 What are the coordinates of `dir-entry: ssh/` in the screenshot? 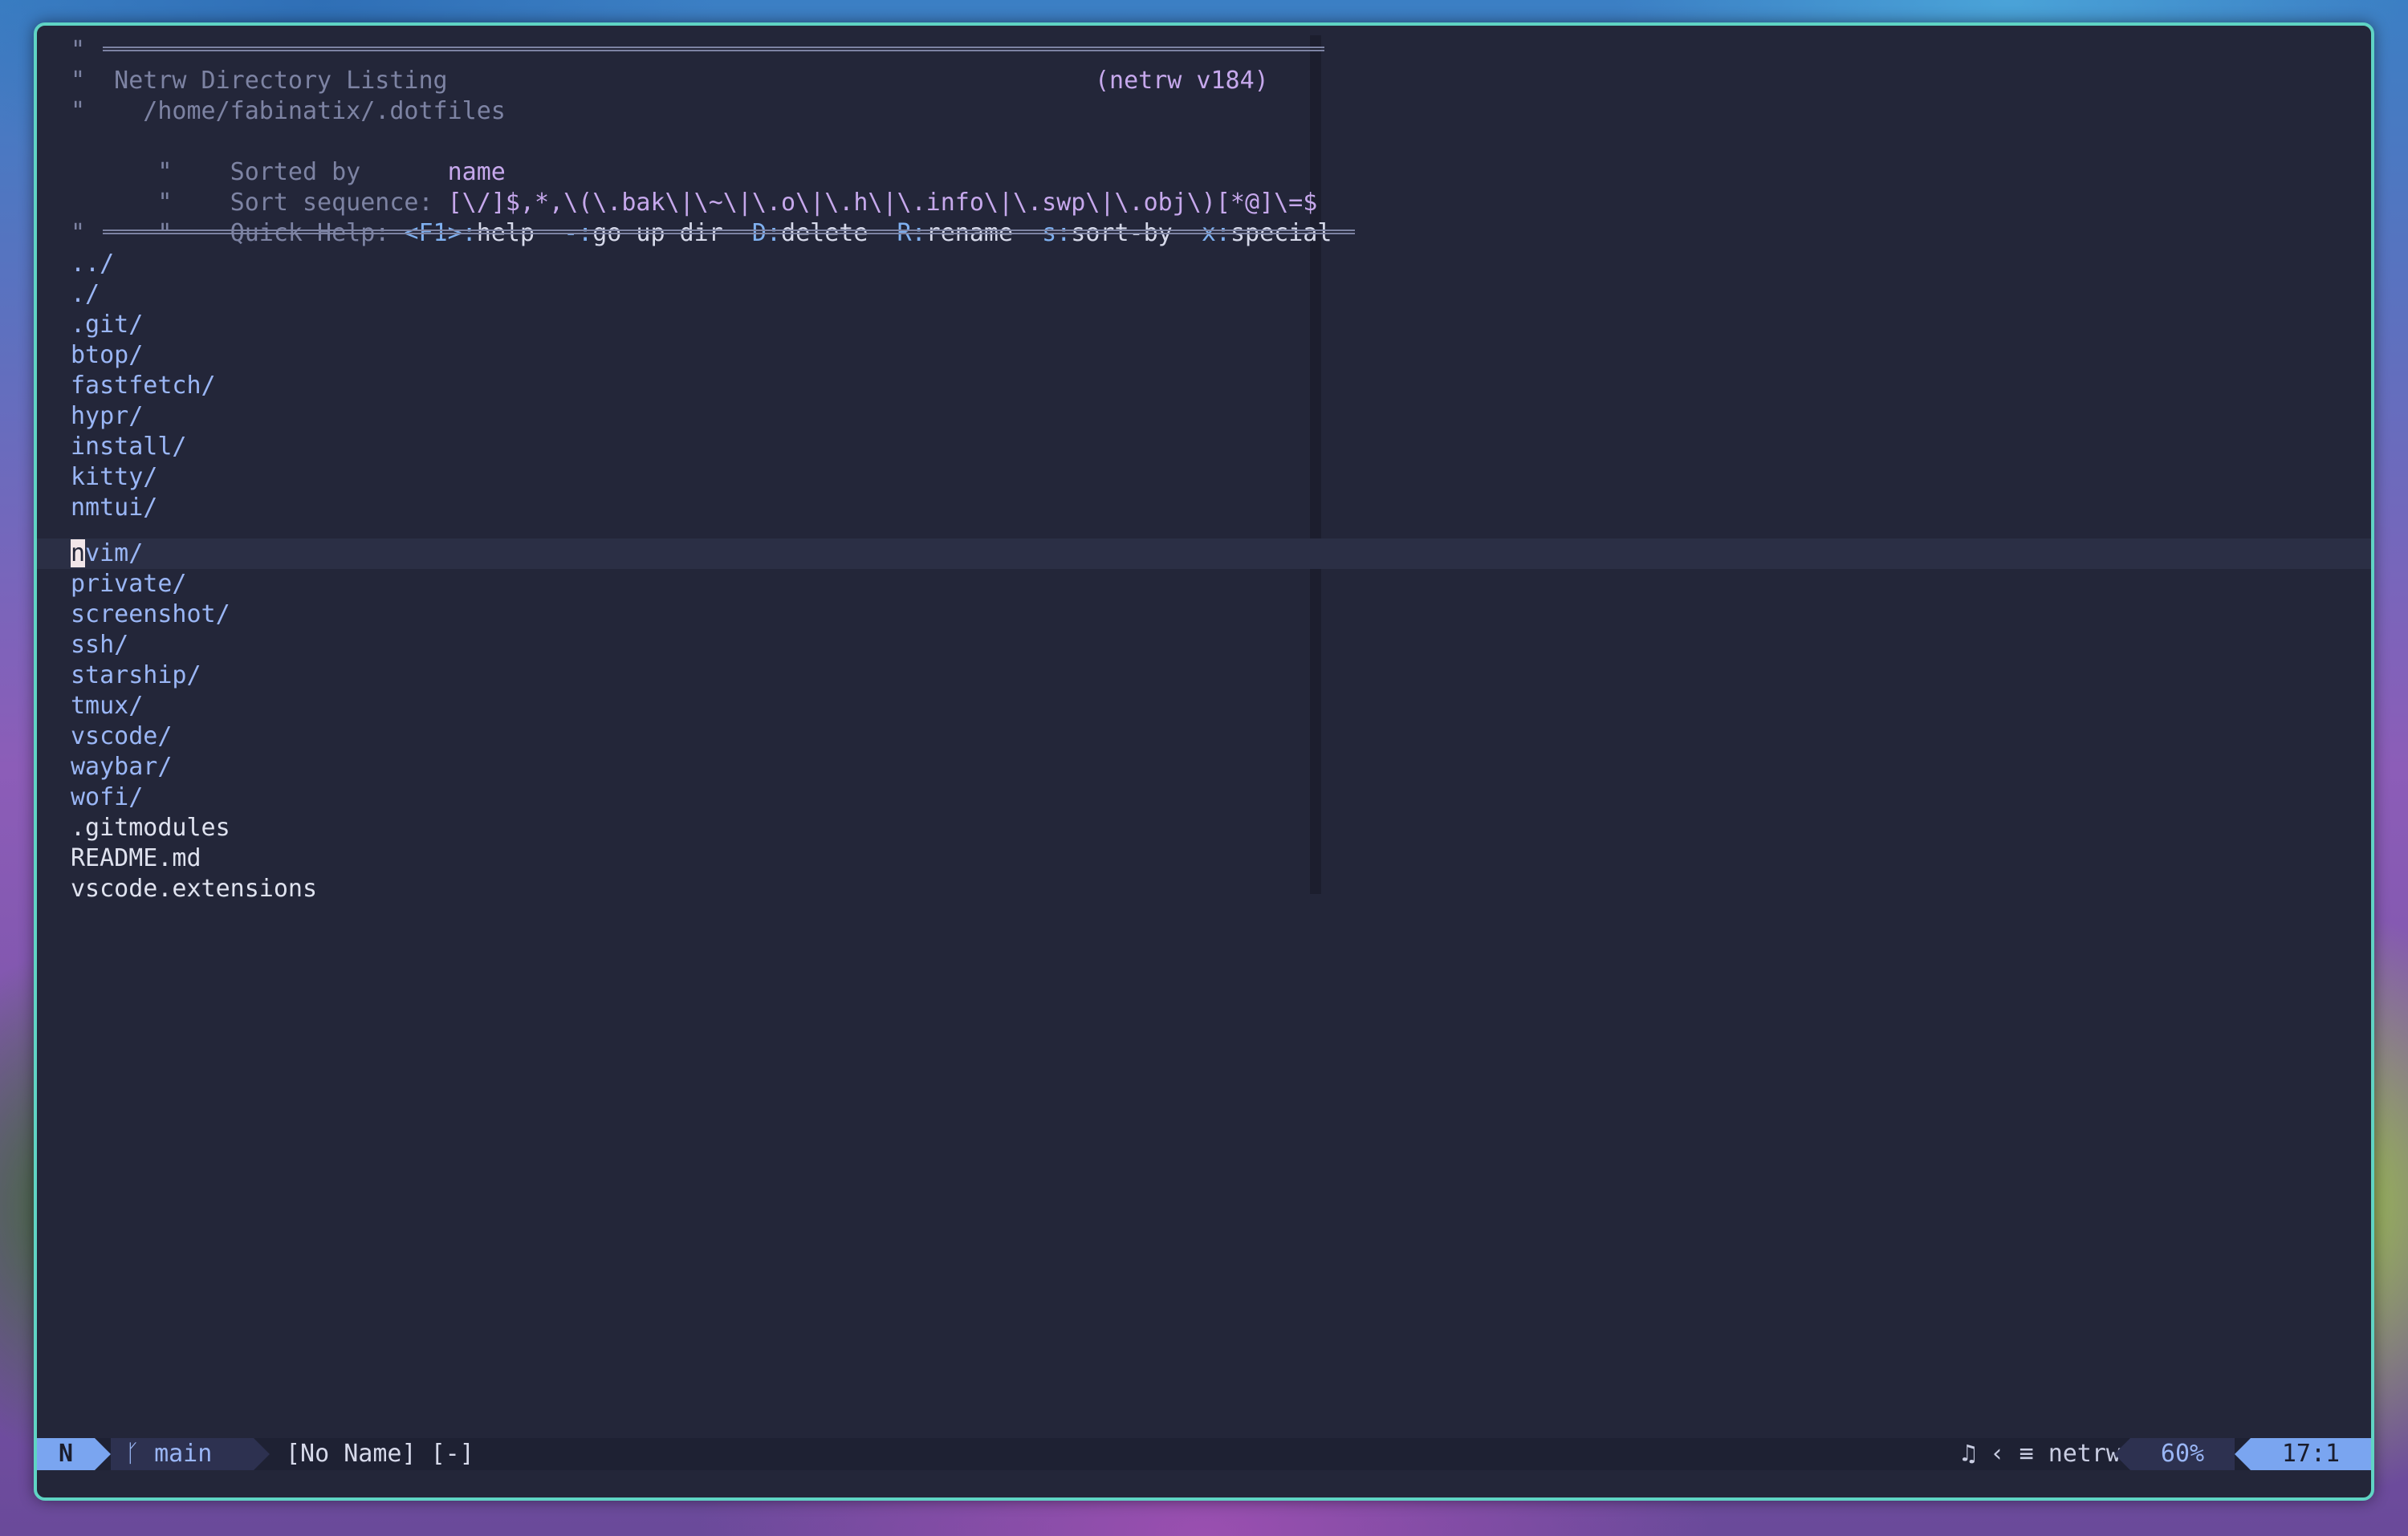 It's located at (99, 645).